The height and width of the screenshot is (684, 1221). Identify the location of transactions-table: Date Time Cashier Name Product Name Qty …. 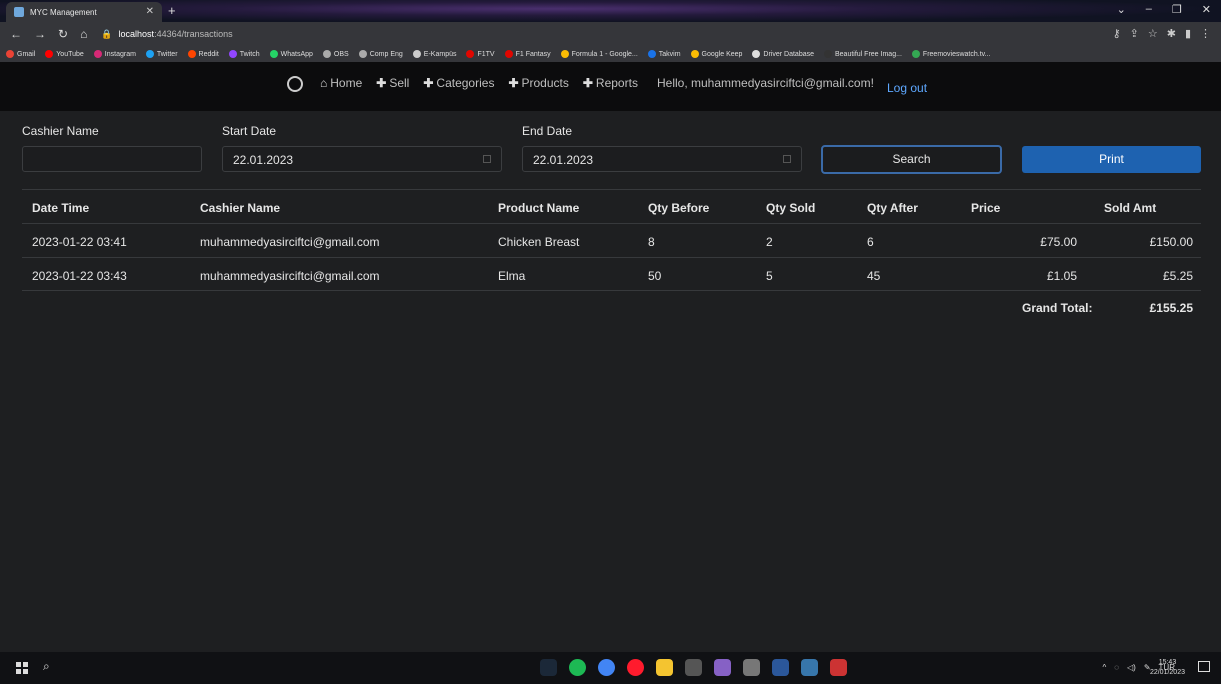
(611, 240).